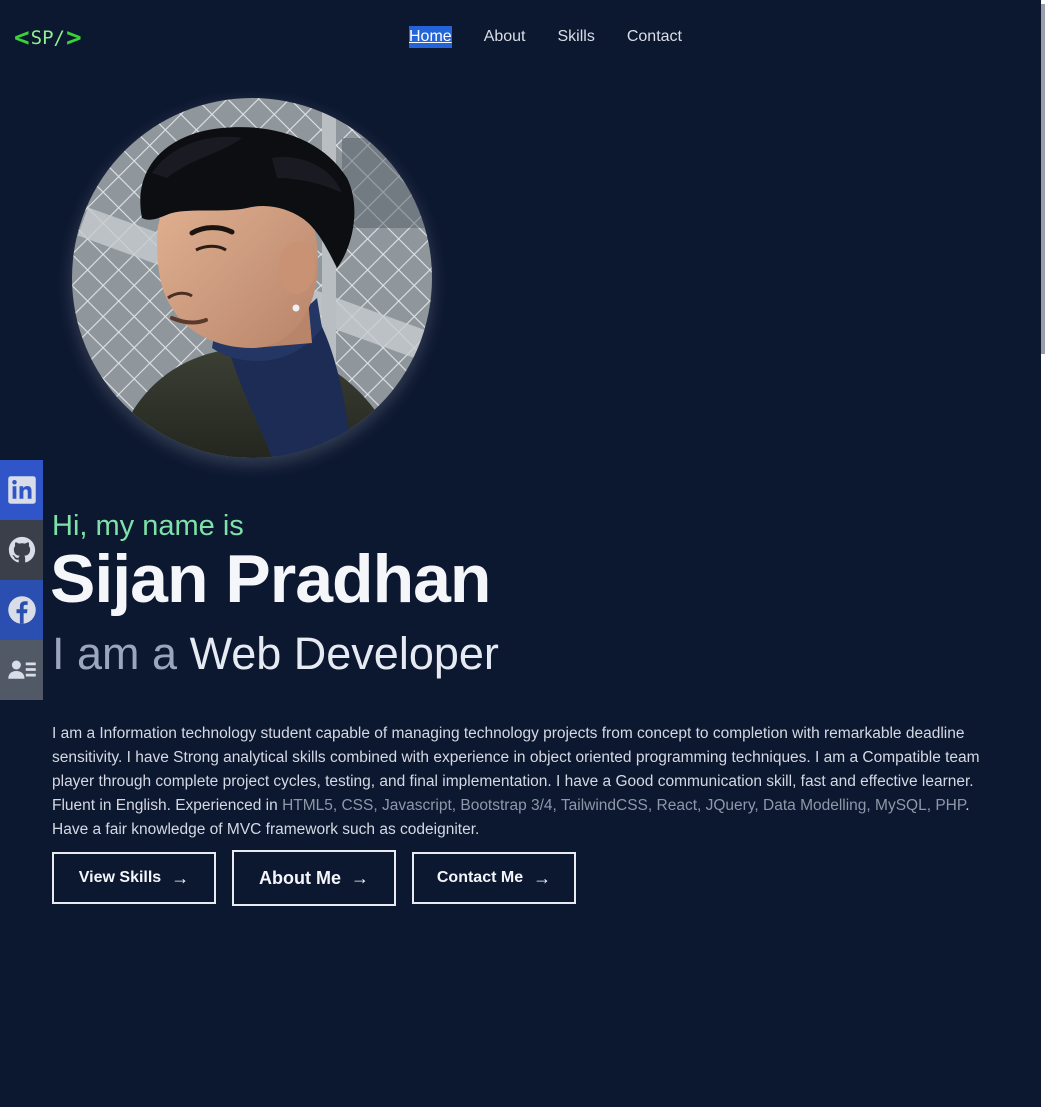 The image size is (1045, 1107). I want to click on linkedin-icon, so click(21, 490).